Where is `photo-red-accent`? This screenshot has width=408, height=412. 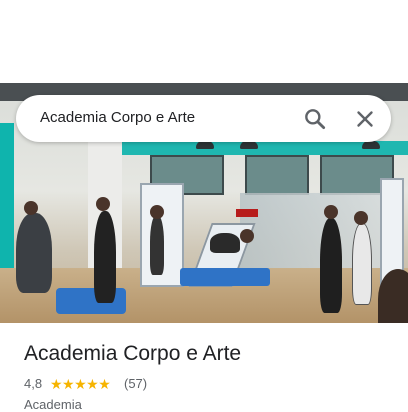
photo-red-accent is located at coordinates (247, 213).